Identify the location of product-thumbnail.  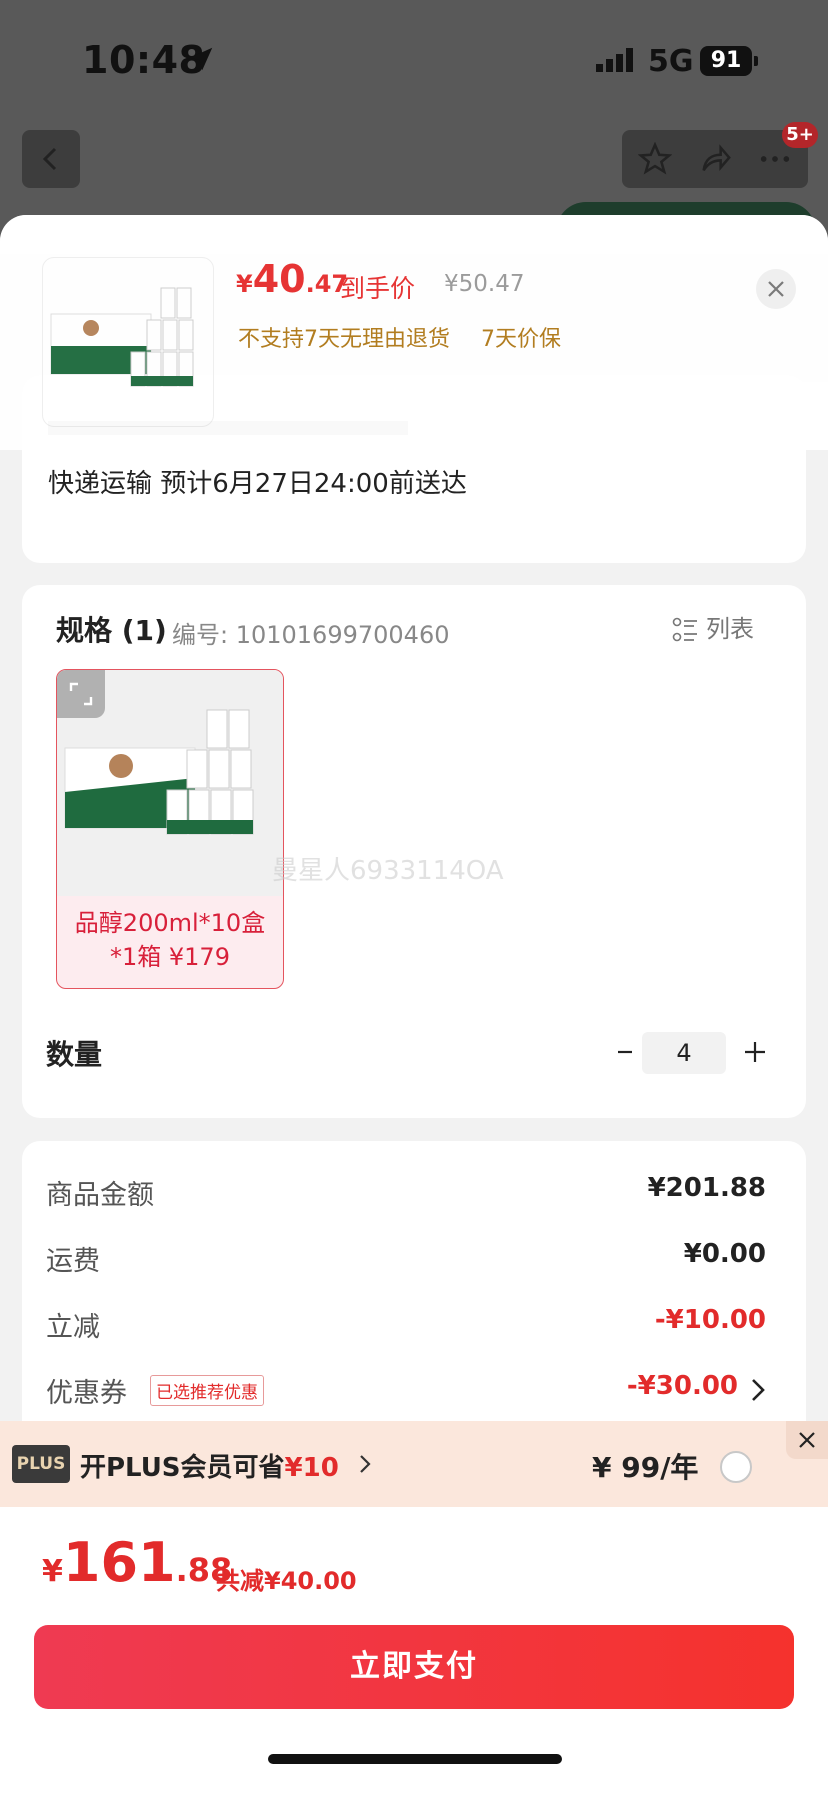
(128, 342).